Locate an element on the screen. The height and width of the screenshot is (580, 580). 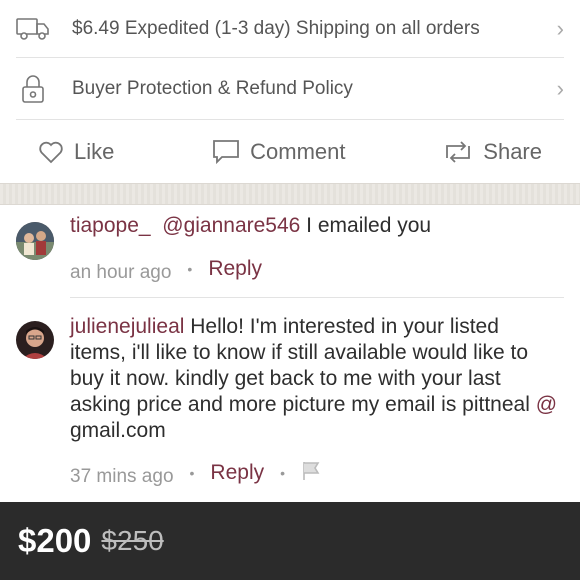
truck-icon is located at coordinates (33, 29).